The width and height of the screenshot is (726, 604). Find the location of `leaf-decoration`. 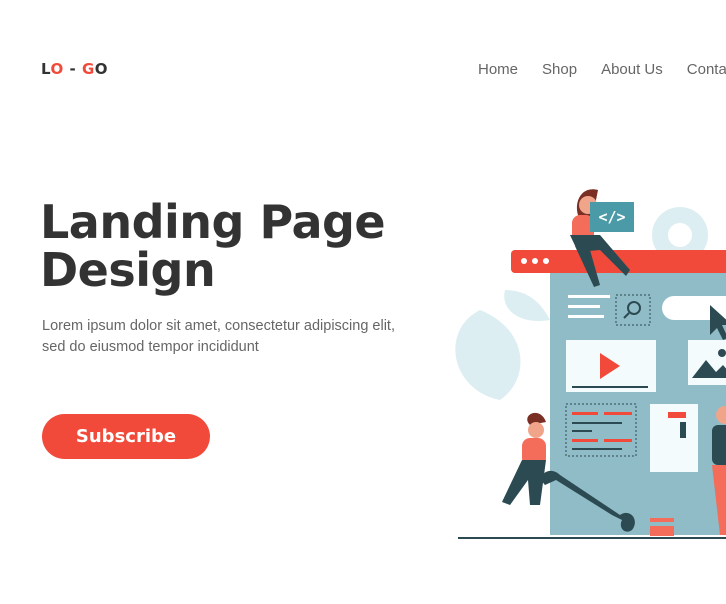

leaf-decoration is located at coordinates (488, 355).